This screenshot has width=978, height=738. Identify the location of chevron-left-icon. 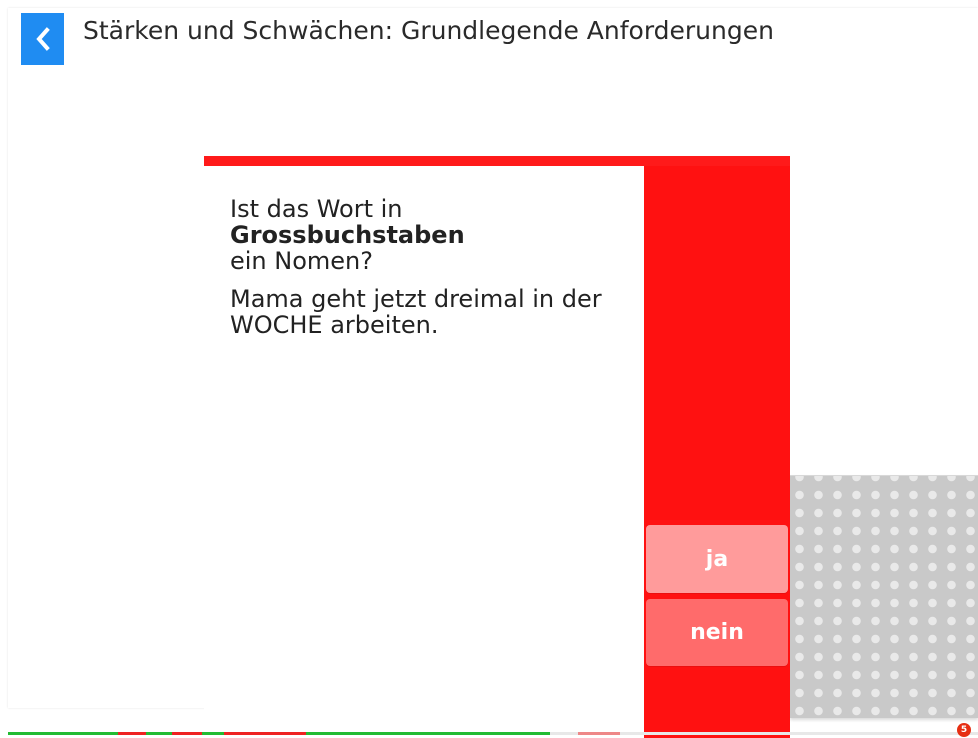
(42, 39).